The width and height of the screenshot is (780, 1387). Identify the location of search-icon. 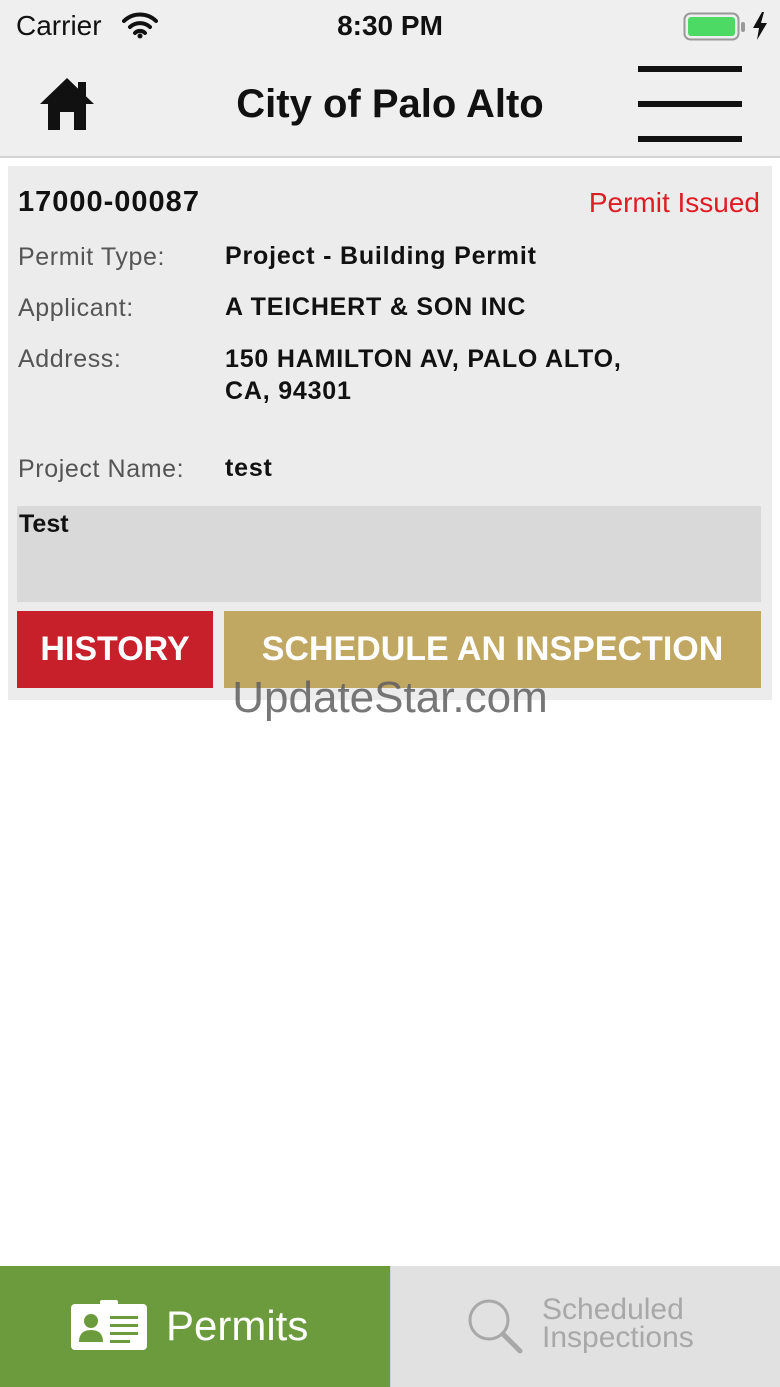
(495, 1326).